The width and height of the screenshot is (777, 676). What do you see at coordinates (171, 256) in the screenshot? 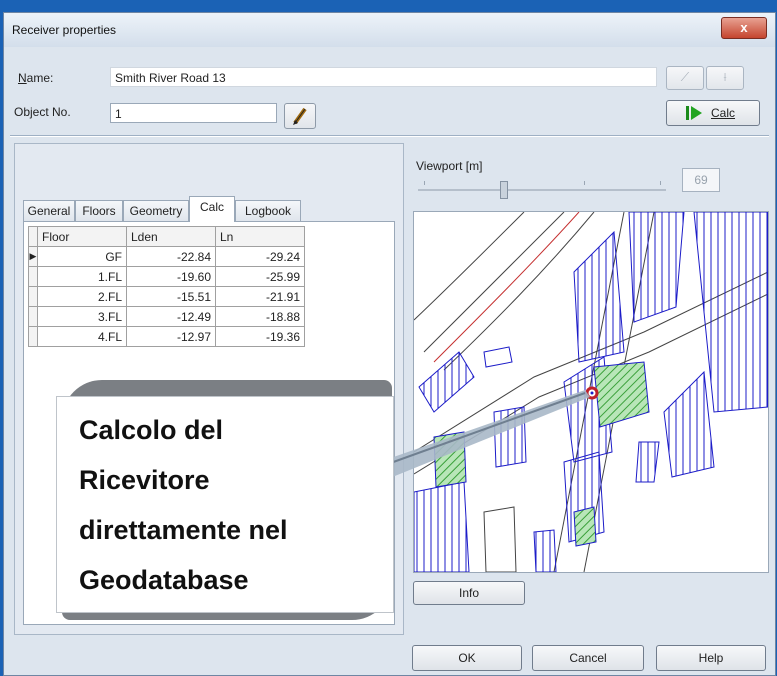
I see `cell-lden: -22.84` at bounding box center [171, 256].